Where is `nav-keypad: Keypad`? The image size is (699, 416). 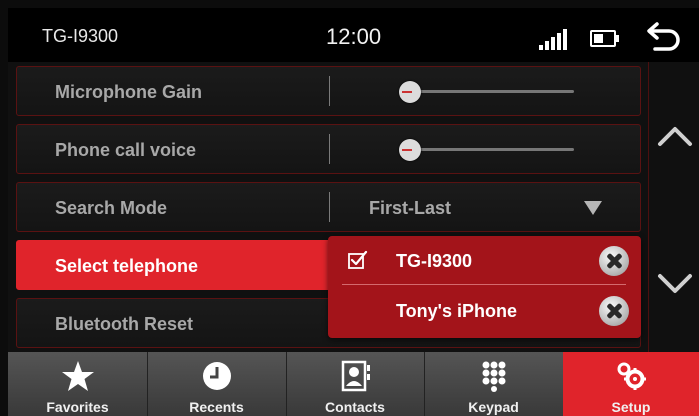
nav-keypad: Keypad is located at coordinates (494, 384).